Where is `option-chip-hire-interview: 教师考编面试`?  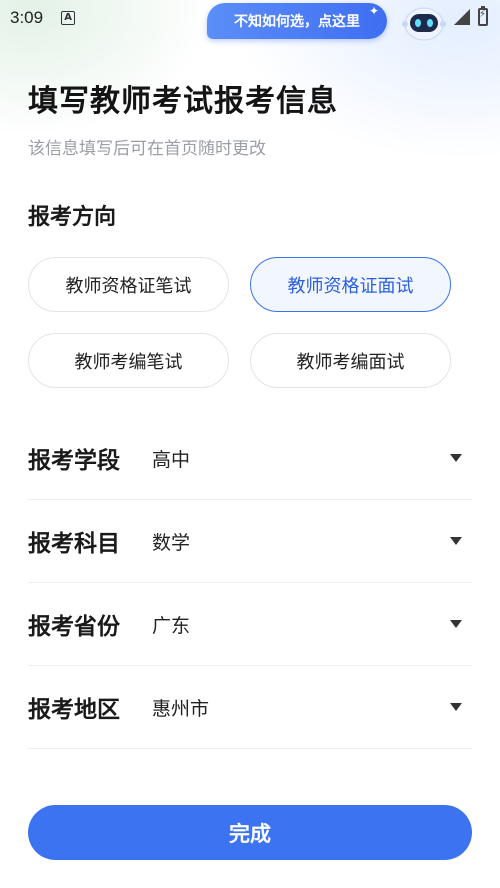 option-chip-hire-interview: 教师考编面试 is located at coordinates (350, 360).